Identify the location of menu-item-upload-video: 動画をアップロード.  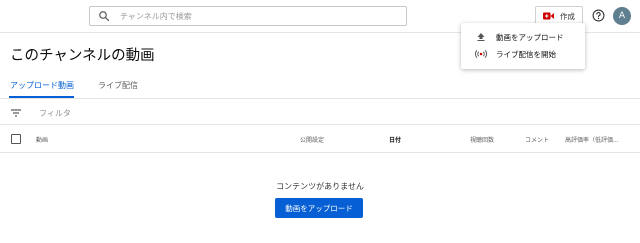
(523, 37).